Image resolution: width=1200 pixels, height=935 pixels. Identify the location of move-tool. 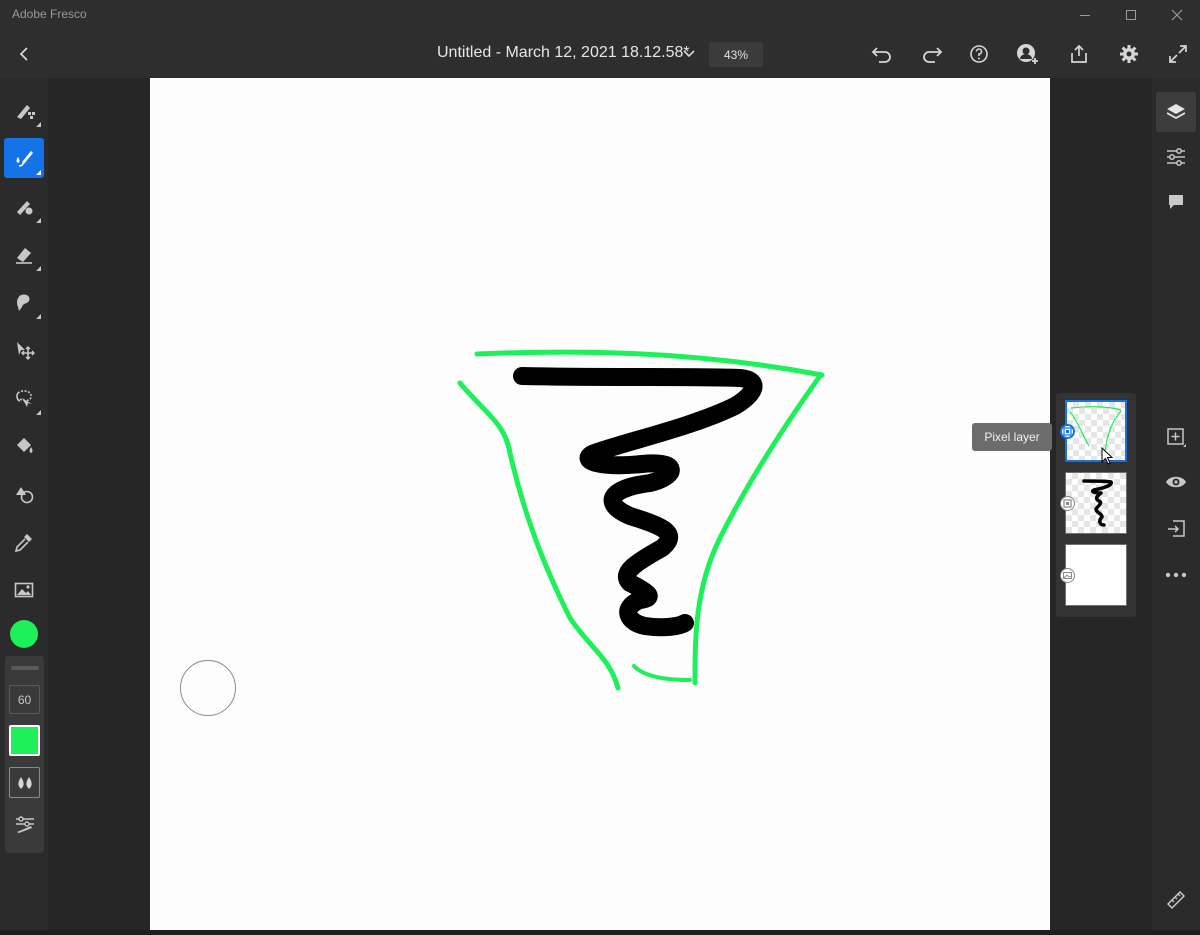
(24, 350).